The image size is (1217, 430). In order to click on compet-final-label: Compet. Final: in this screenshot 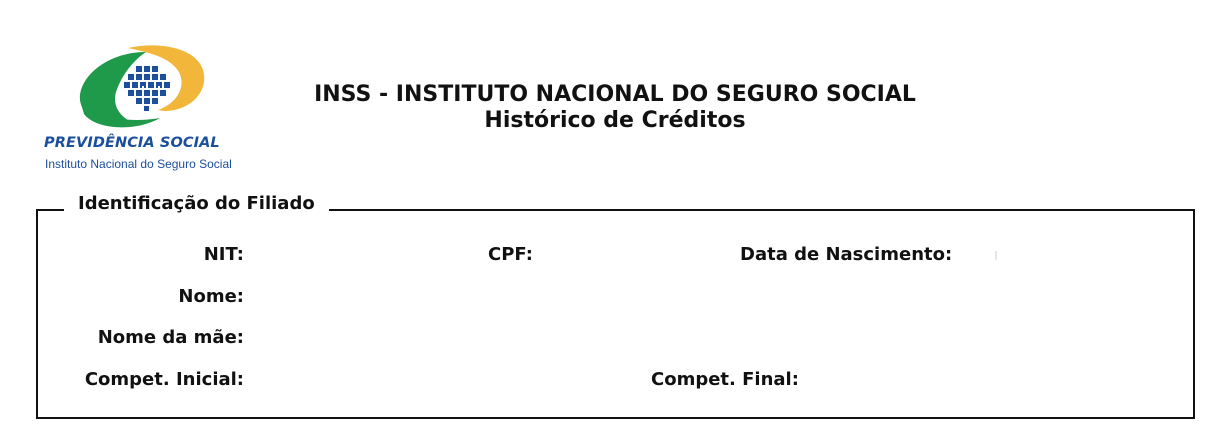, I will do `click(725, 379)`.